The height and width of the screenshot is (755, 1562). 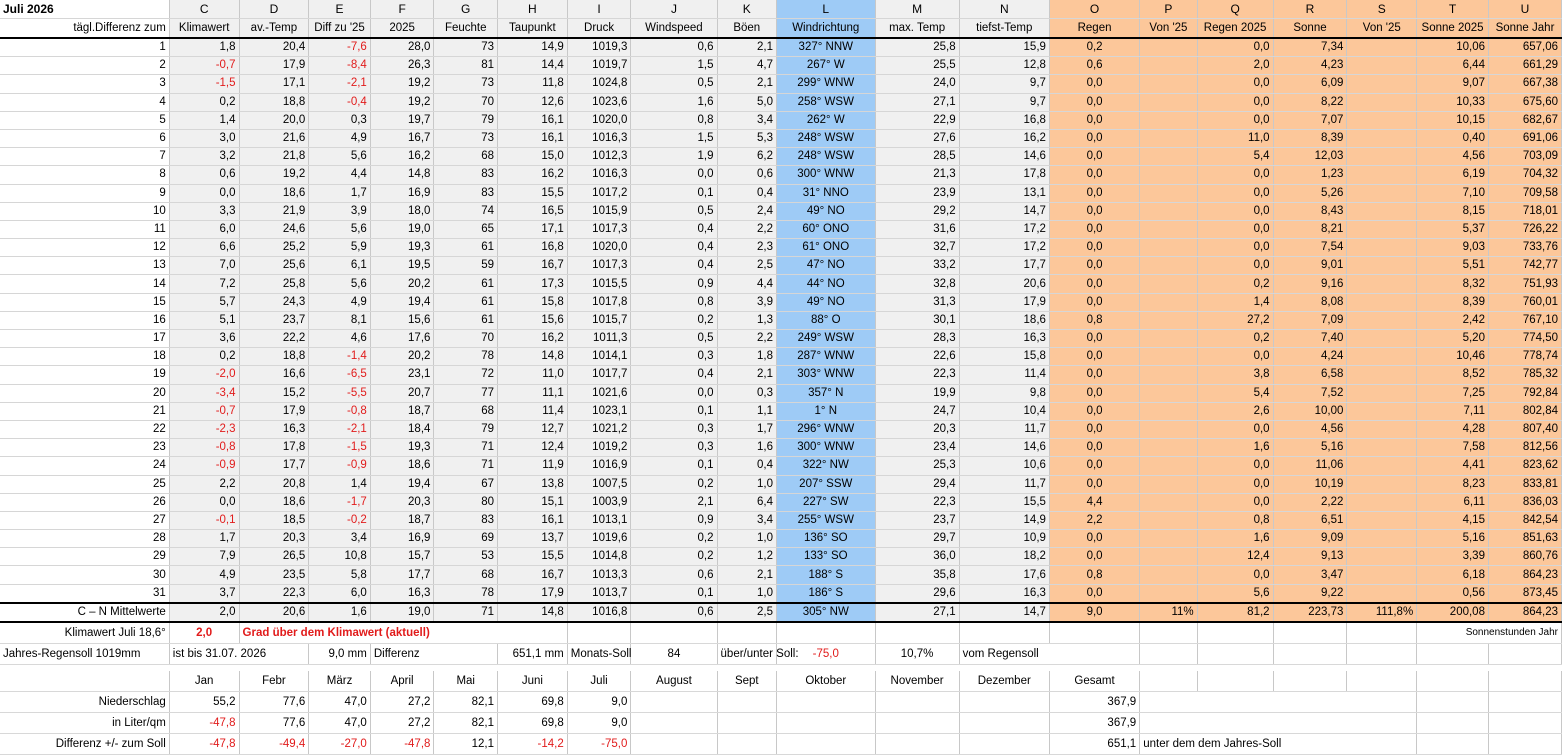 What do you see at coordinates (1525, 430) in the screenshot?
I see `table-cell: 807,40` at bounding box center [1525, 430].